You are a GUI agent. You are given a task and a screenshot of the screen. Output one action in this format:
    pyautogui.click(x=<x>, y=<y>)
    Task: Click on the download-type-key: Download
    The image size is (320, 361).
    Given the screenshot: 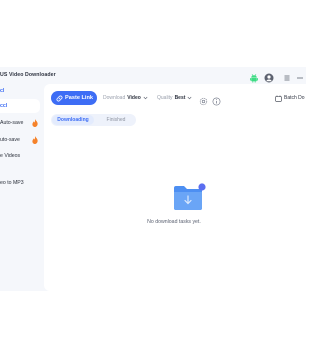 What is the action you would take?
    pyautogui.click(x=114, y=98)
    